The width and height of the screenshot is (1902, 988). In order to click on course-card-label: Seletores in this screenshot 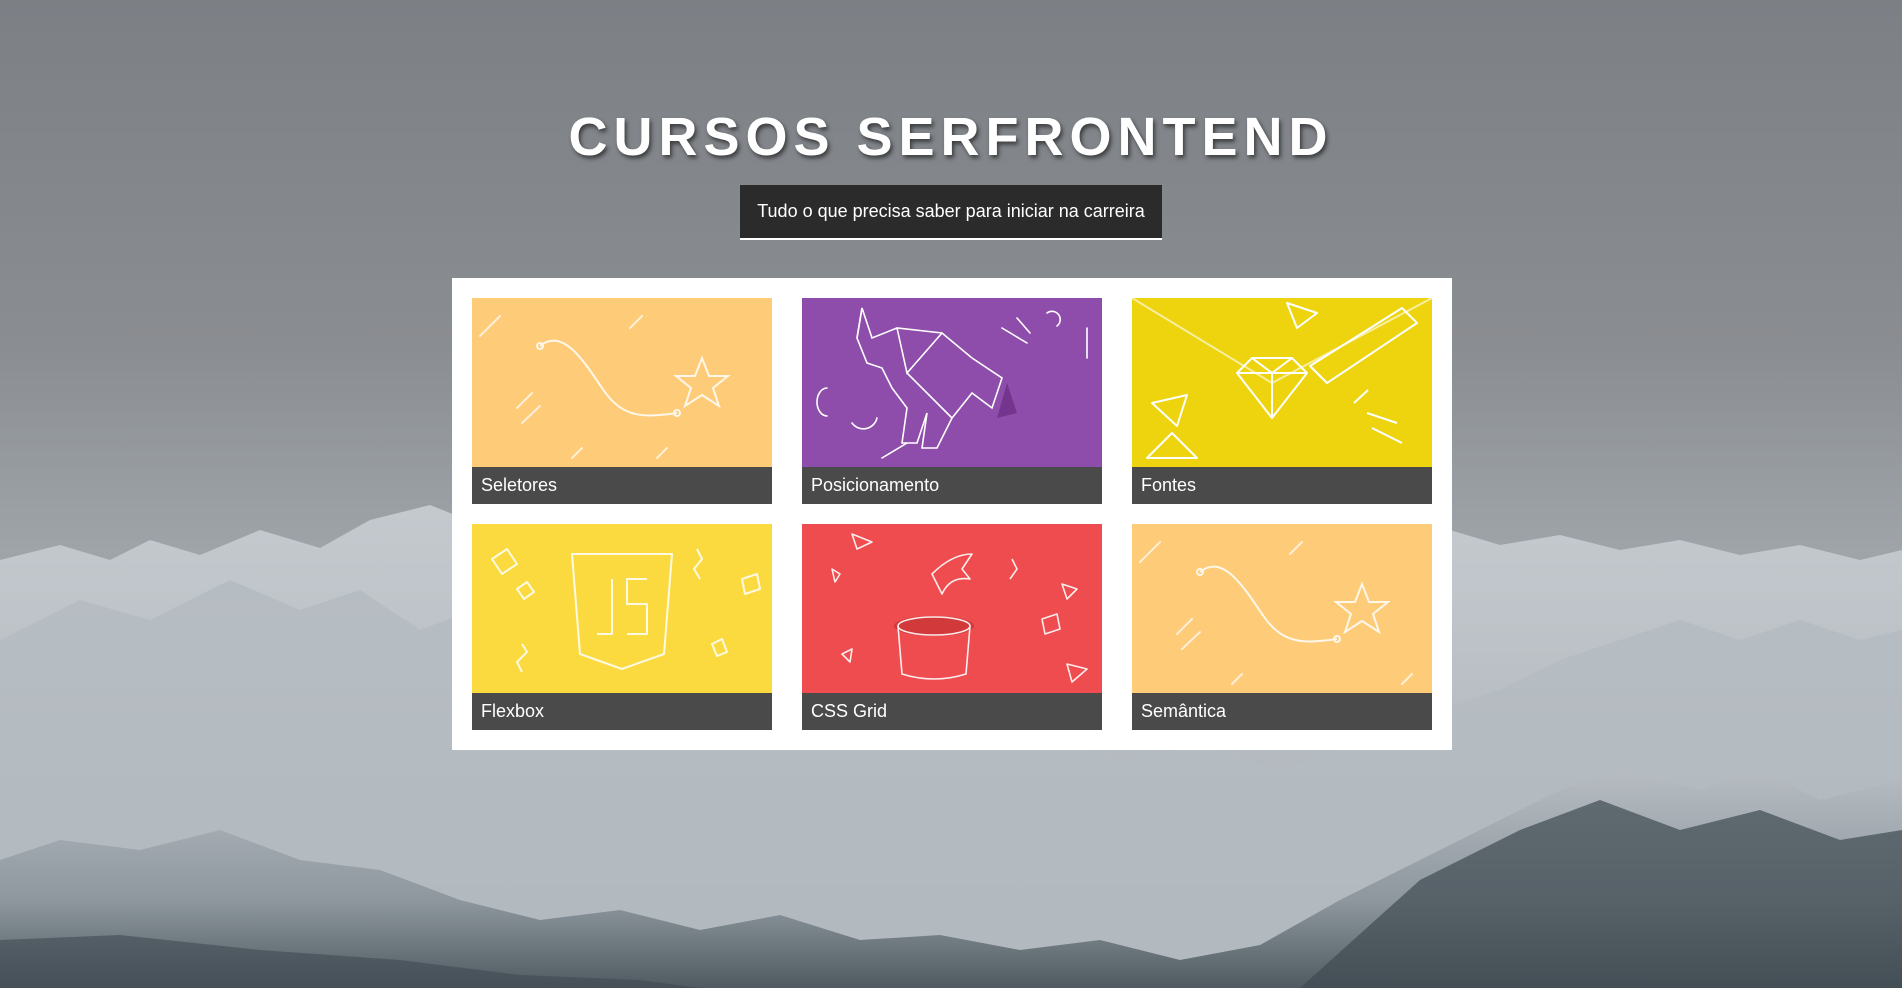, I will do `click(622, 485)`.